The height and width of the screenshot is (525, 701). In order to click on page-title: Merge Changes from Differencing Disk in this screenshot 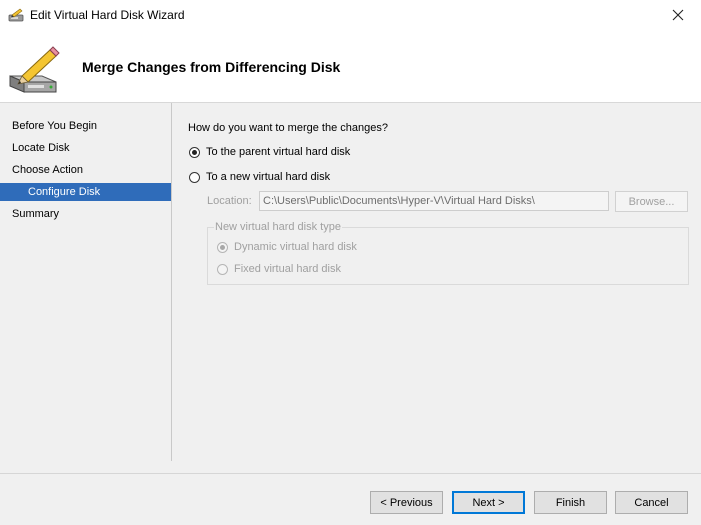, I will do `click(211, 67)`.